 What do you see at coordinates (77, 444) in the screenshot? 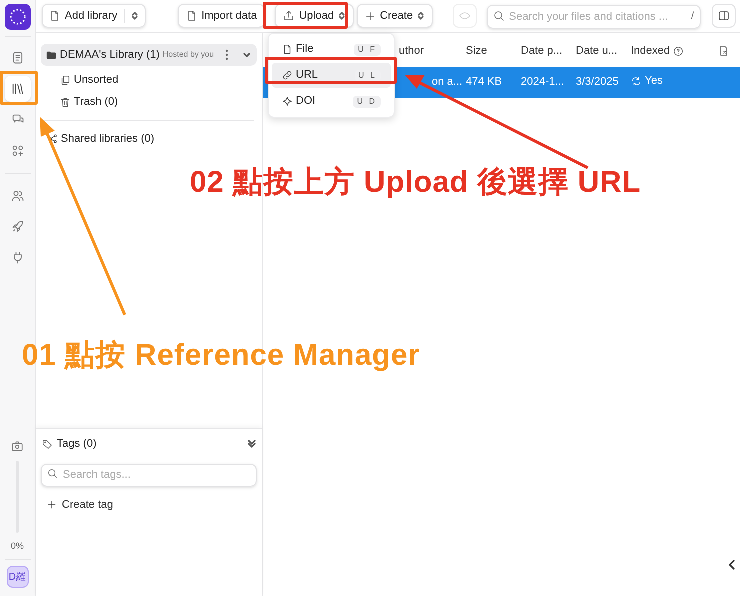
I see `tags-title: Tags (0)` at bounding box center [77, 444].